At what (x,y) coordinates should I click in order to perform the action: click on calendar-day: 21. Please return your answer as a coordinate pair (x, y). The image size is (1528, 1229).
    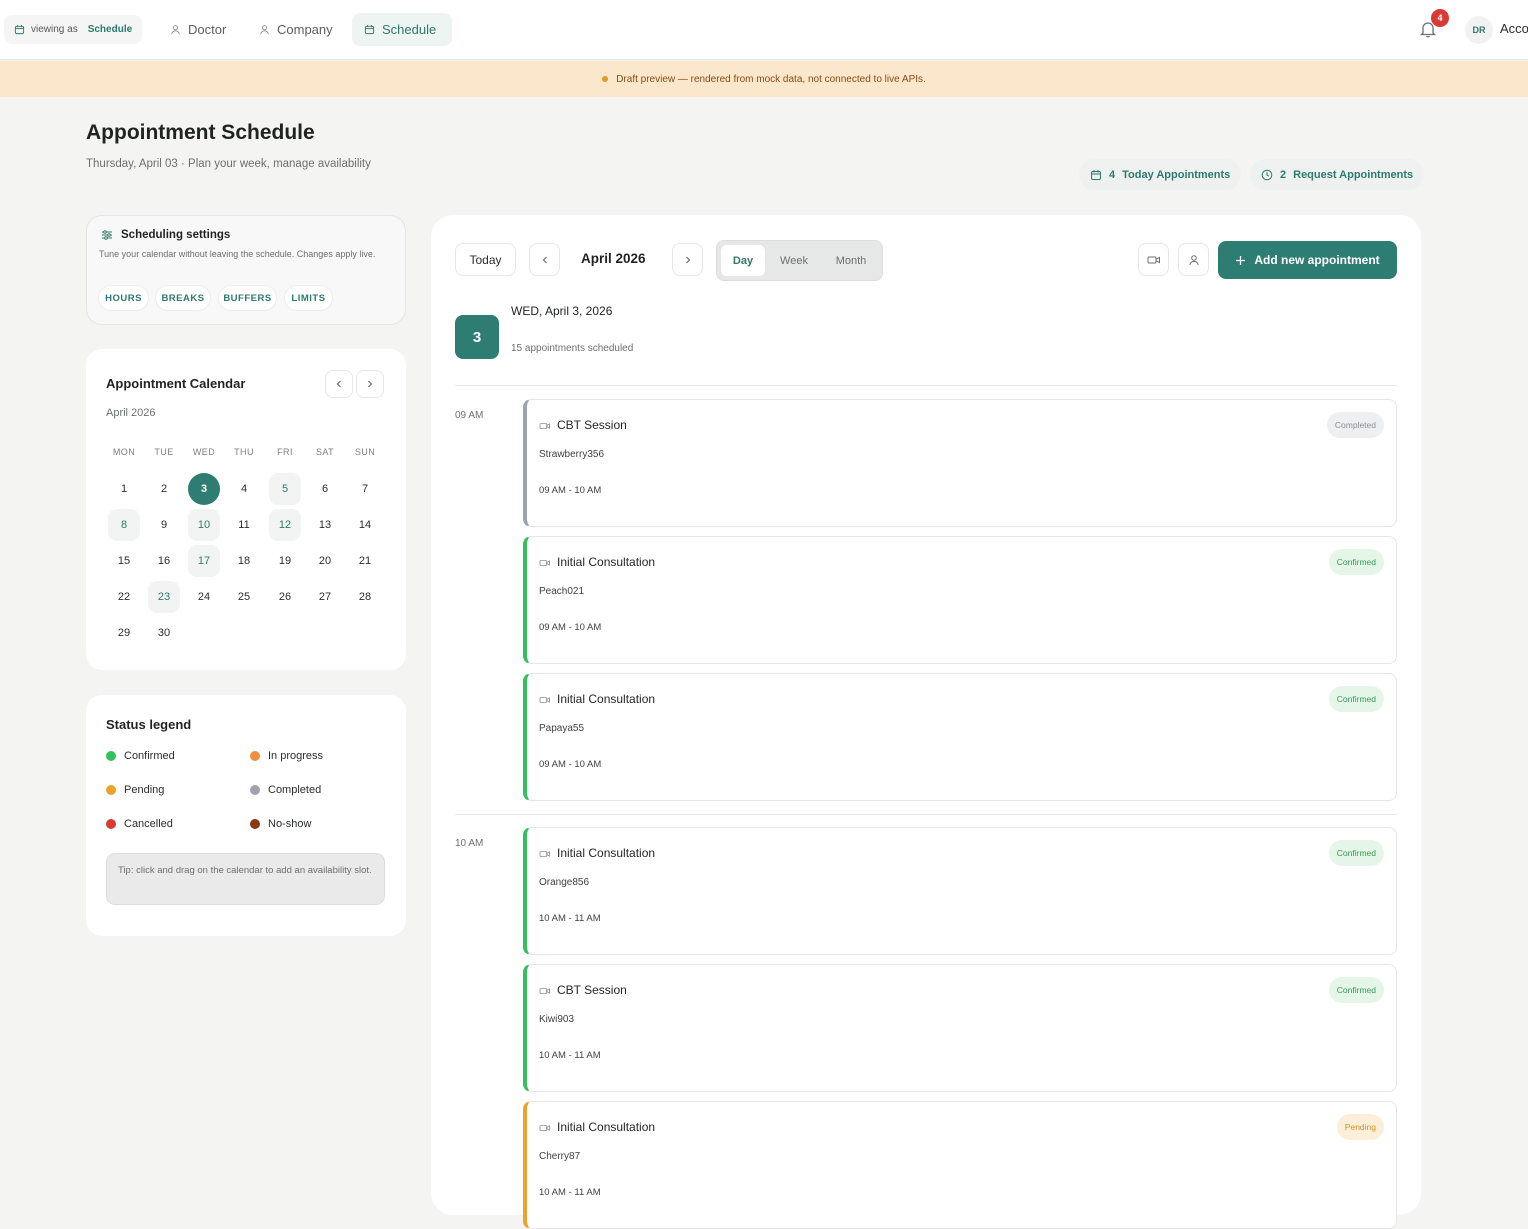
    Looking at the image, I should click on (365, 561).